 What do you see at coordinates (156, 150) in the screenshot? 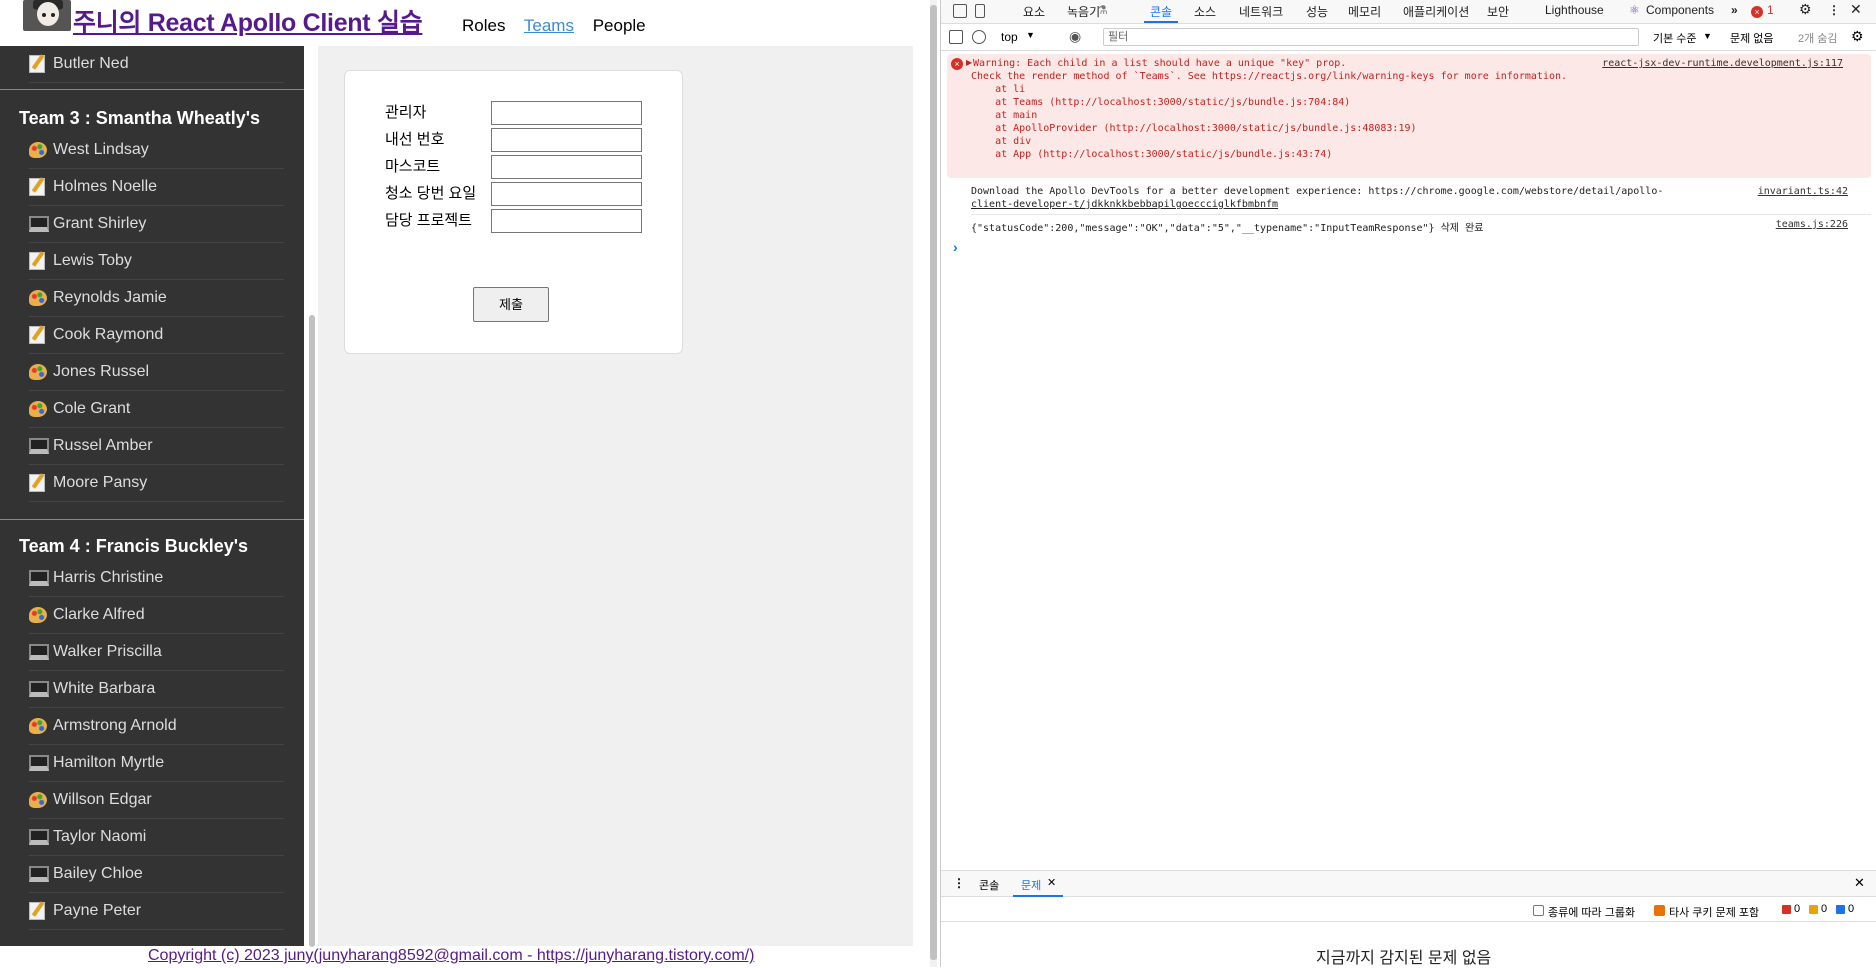
I see `list-item: West Lindsay` at bounding box center [156, 150].